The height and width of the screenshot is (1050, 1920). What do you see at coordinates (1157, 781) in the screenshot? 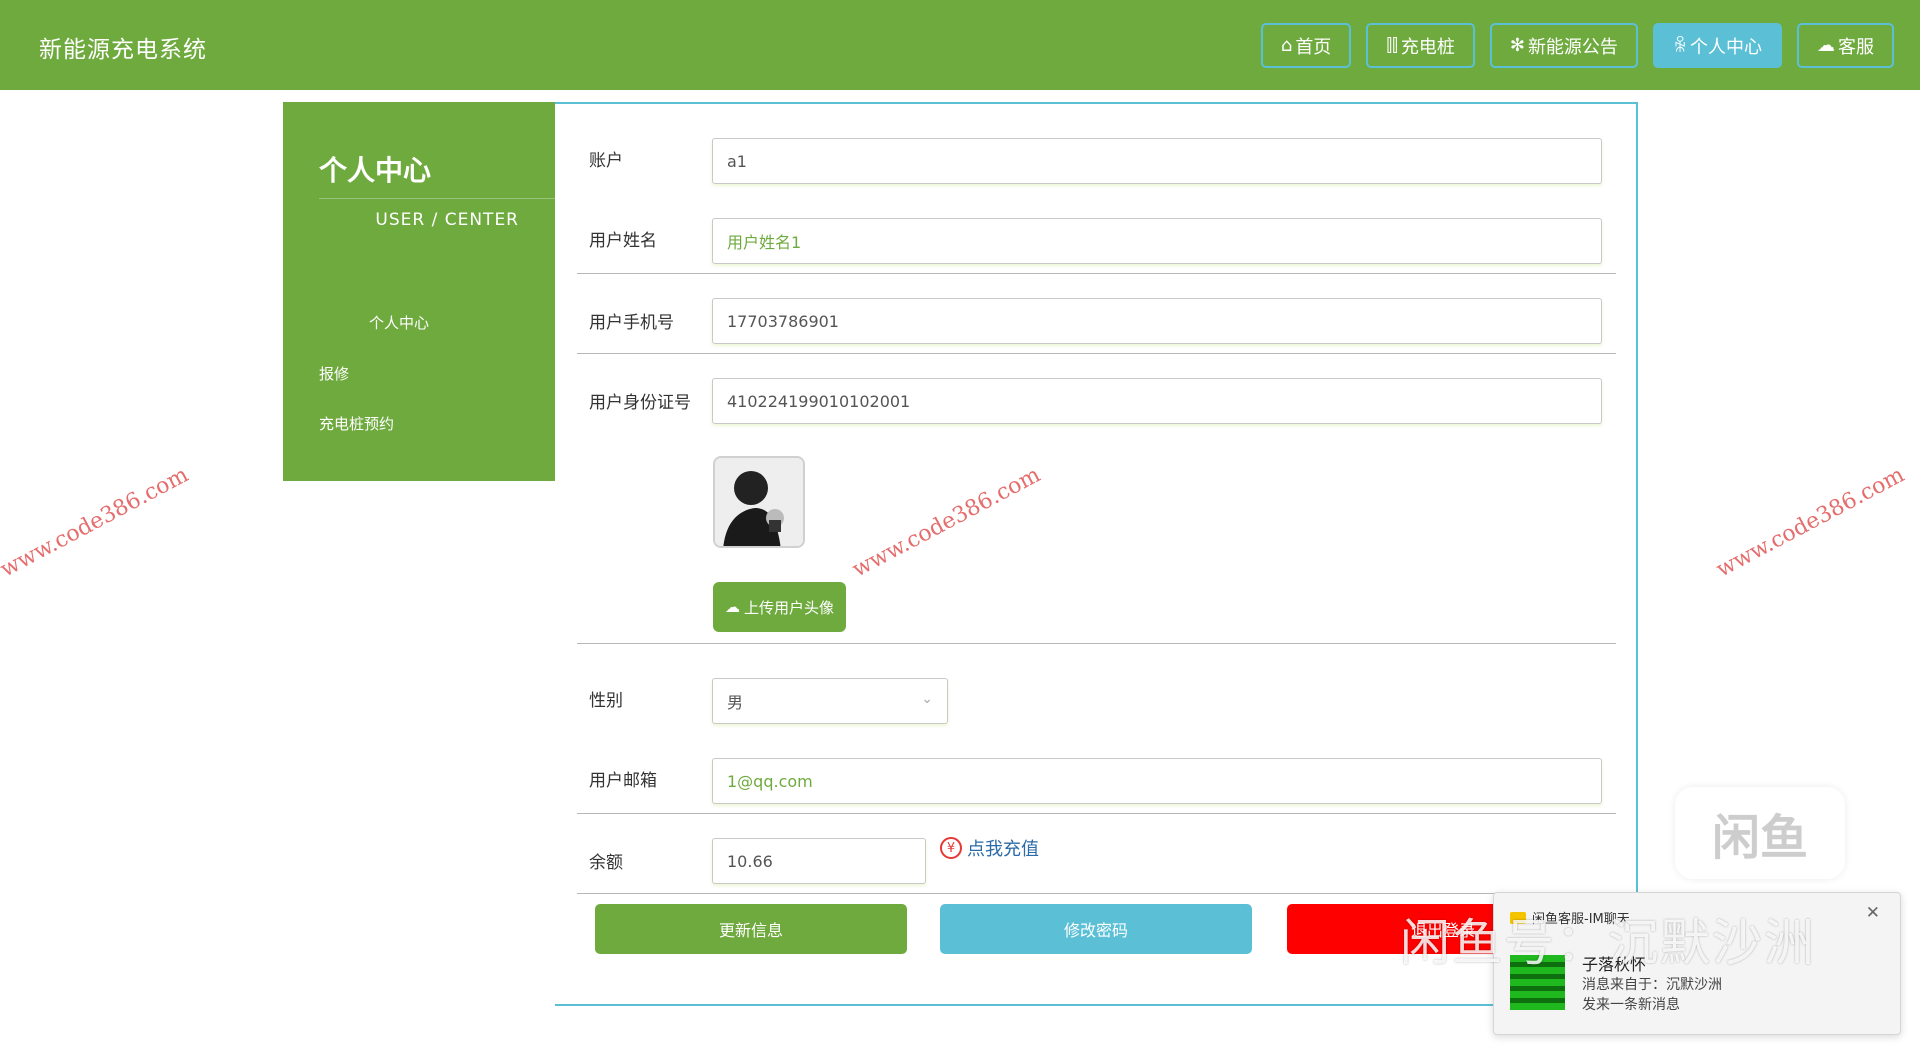
I see `email-input: 1@qq.com` at bounding box center [1157, 781].